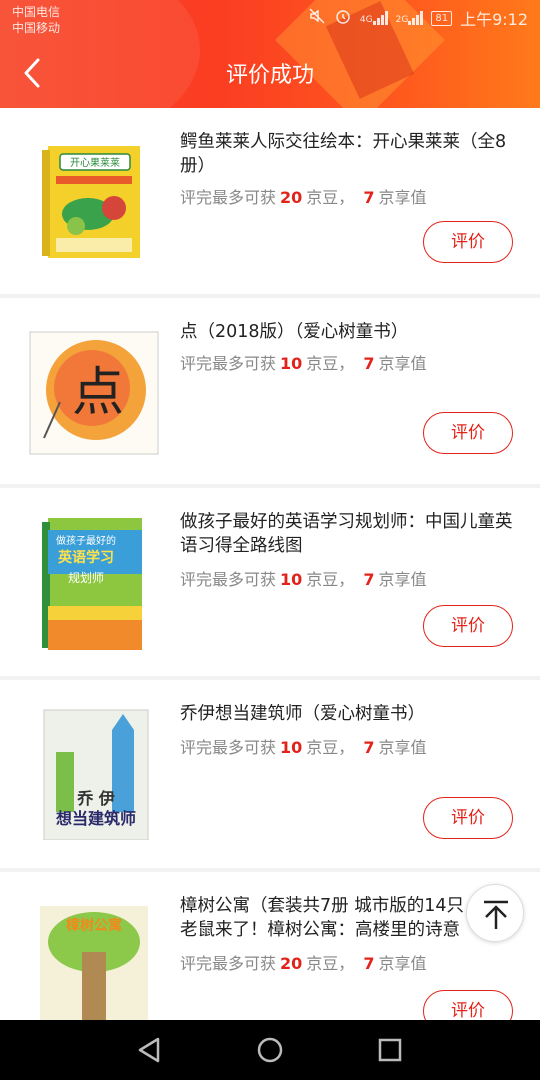  I want to click on cover-title-text: 樟树公寓, so click(94, 925).